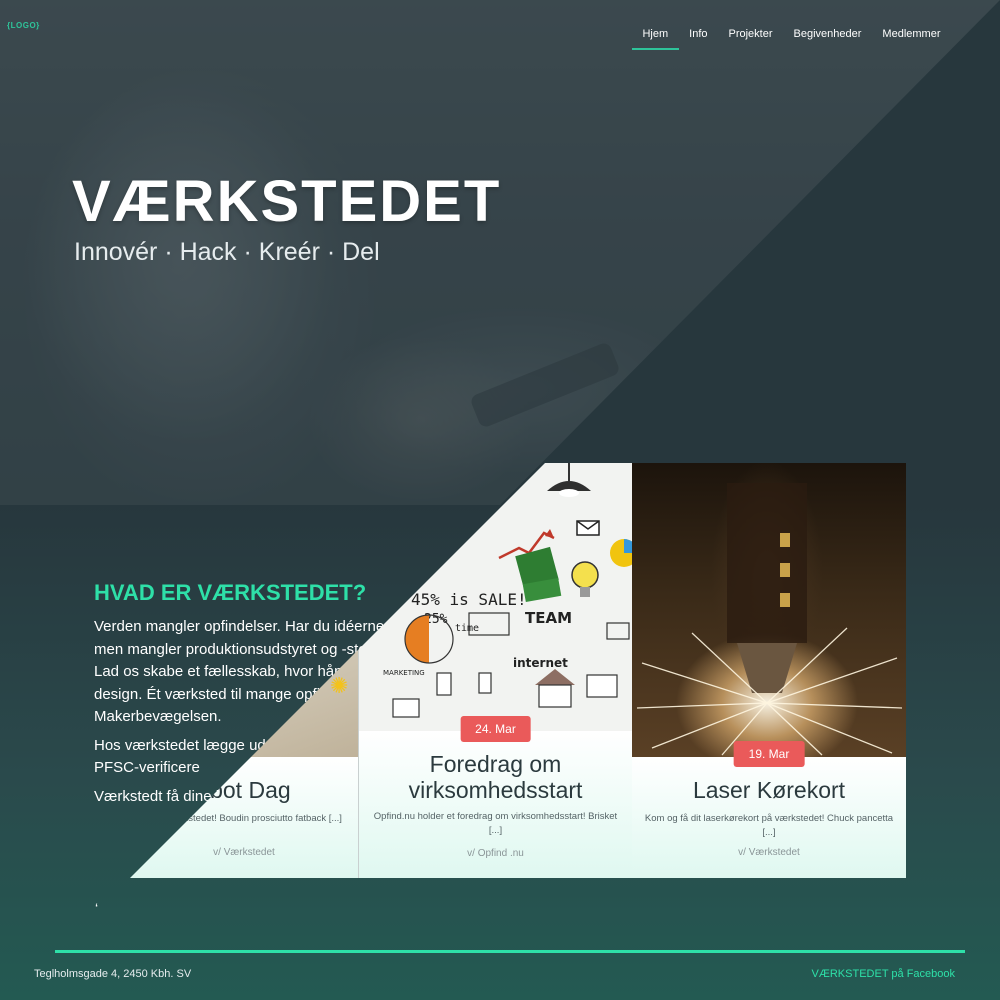  I want to click on phone-icon, so click(444, 684).